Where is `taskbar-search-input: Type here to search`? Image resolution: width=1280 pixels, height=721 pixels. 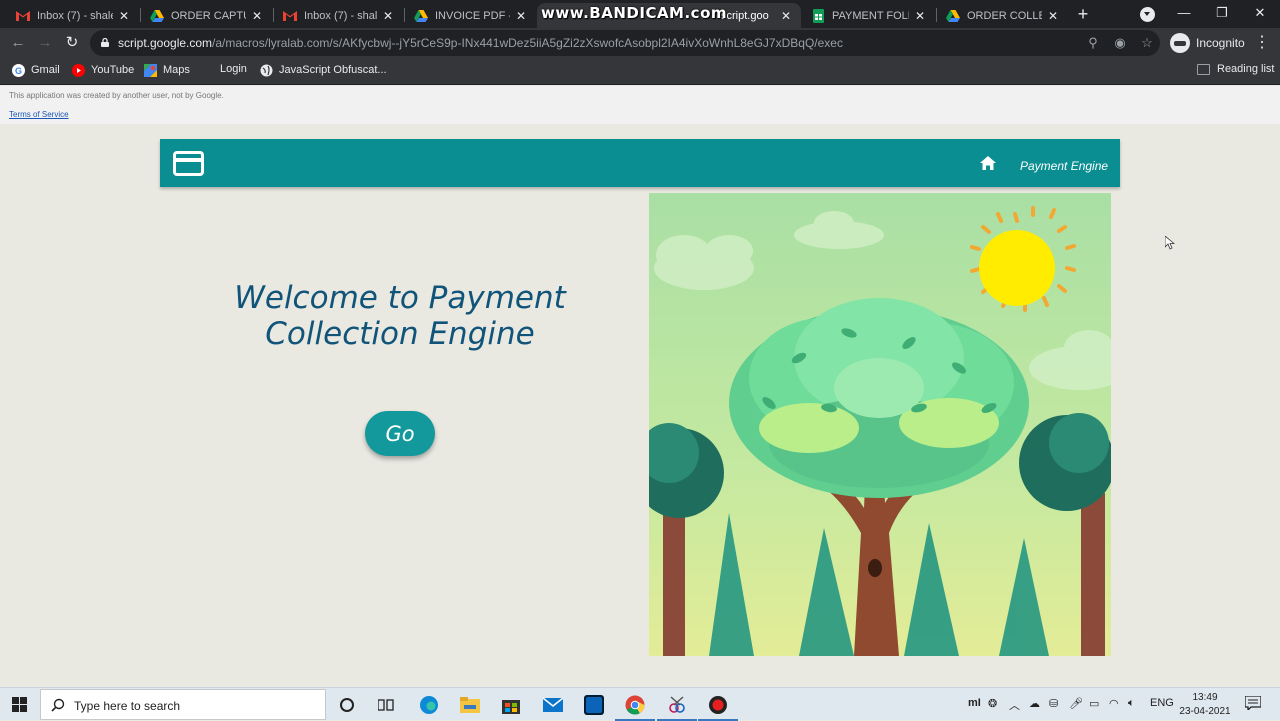 taskbar-search-input: Type here to search is located at coordinates (183, 704).